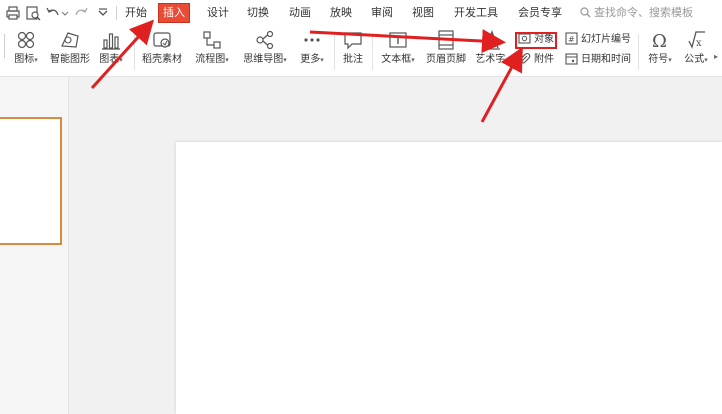  Describe the element at coordinates (476, 13) in the screenshot. I see `tab-developer: 开发工具` at that location.